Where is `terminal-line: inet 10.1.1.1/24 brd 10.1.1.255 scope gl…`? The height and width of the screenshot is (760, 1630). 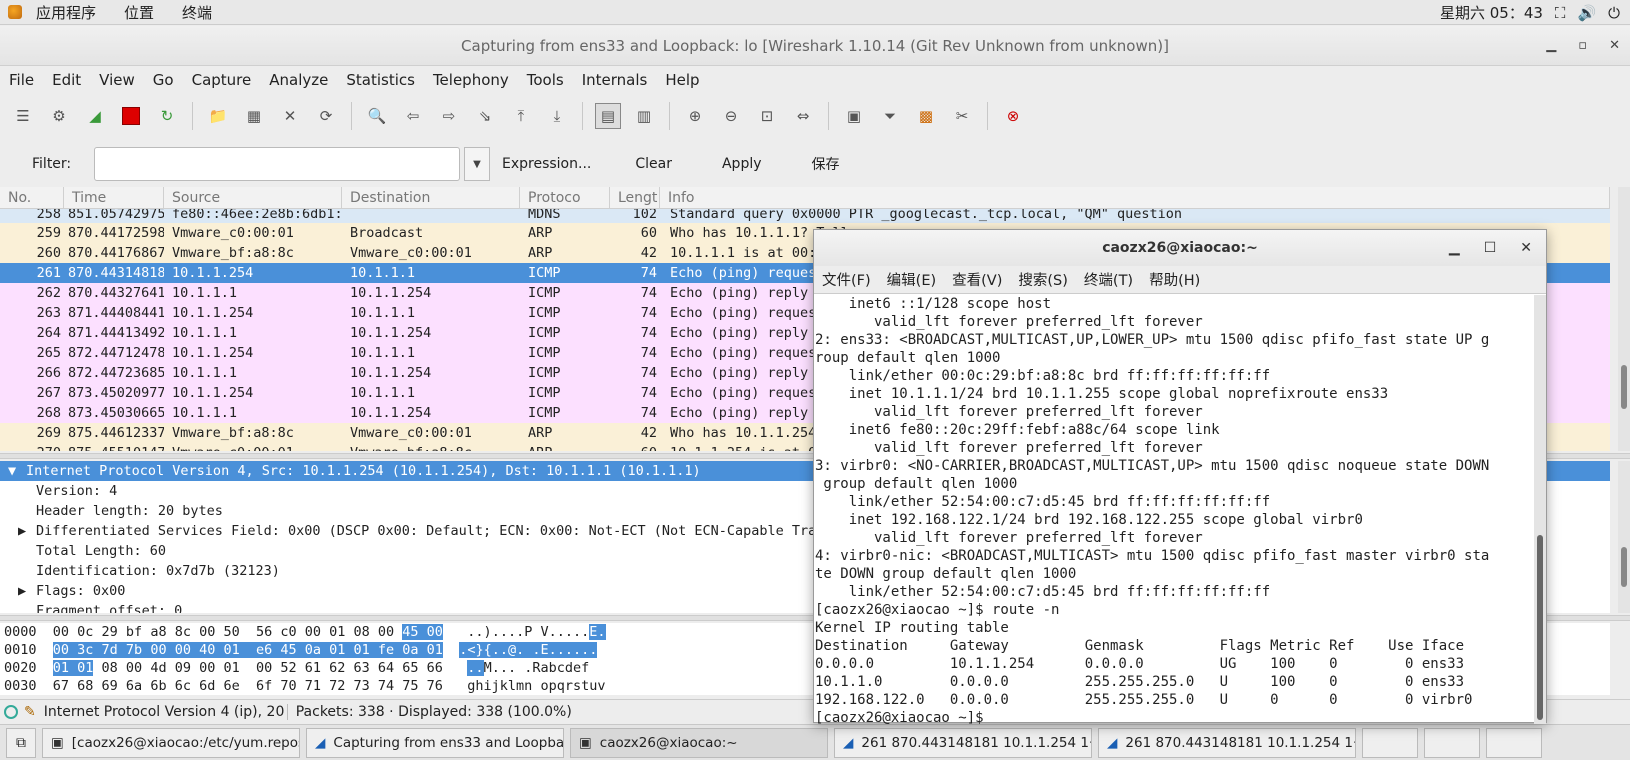
terminal-line: inet 10.1.1.1/24 brd 10.1.1.255 scope gl… is located at coordinates (1102, 394).